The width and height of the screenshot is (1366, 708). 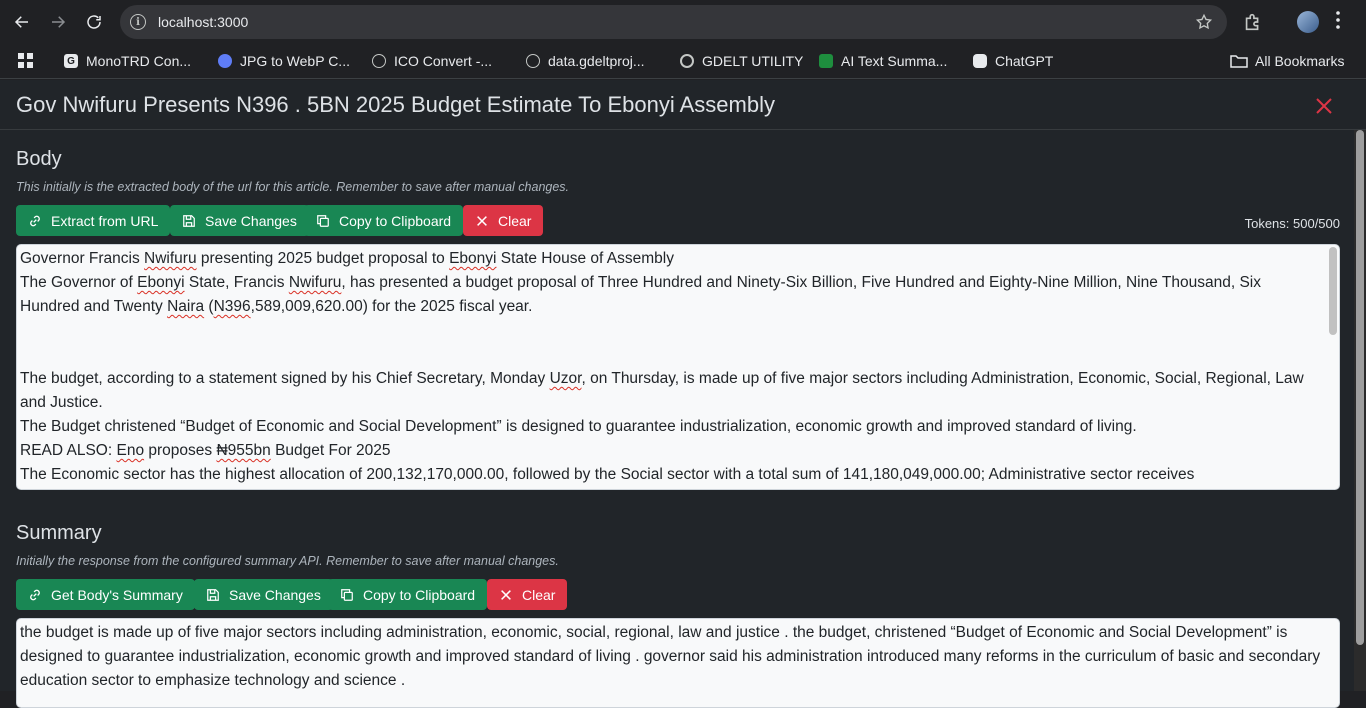 What do you see at coordinates (1360, 387) in the screenshot?
I see `page-scrollbar-thumb` at bounding box center [1360, 387].